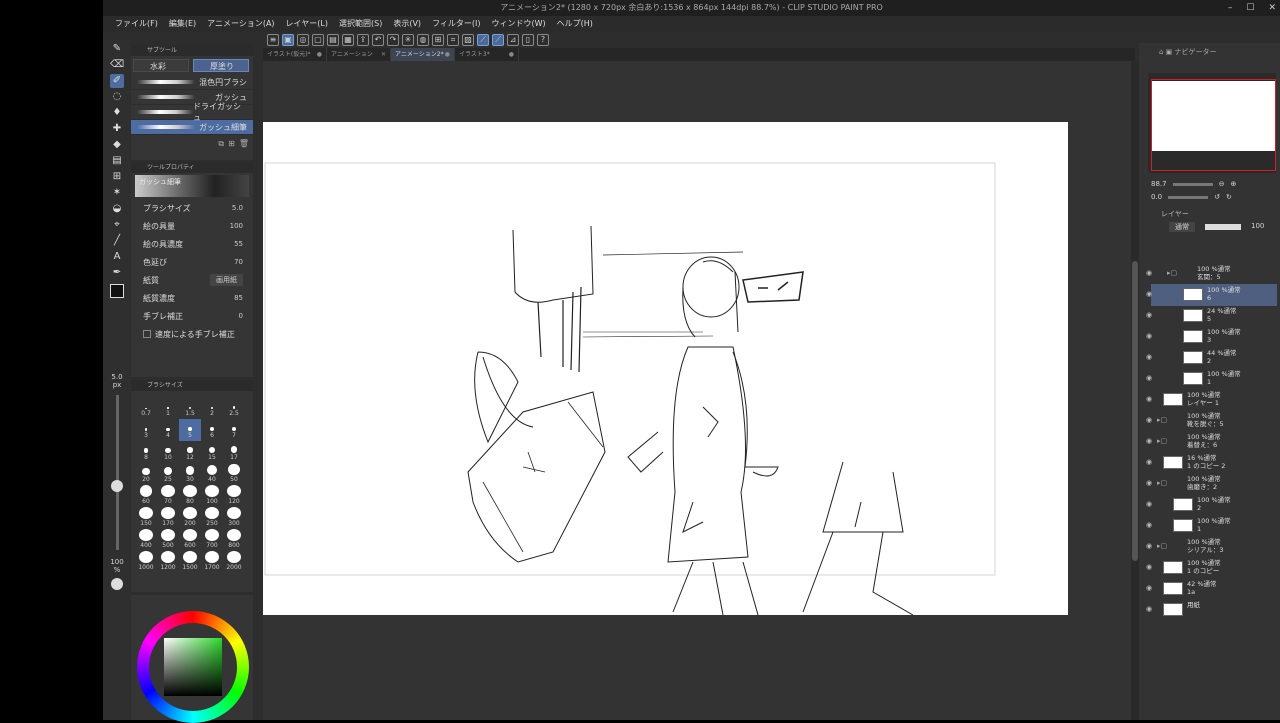 The image size is (1280, 723). Describe the element at coordinates (241, 316) in the screenshot. I see `prop-value: 0` at that location.